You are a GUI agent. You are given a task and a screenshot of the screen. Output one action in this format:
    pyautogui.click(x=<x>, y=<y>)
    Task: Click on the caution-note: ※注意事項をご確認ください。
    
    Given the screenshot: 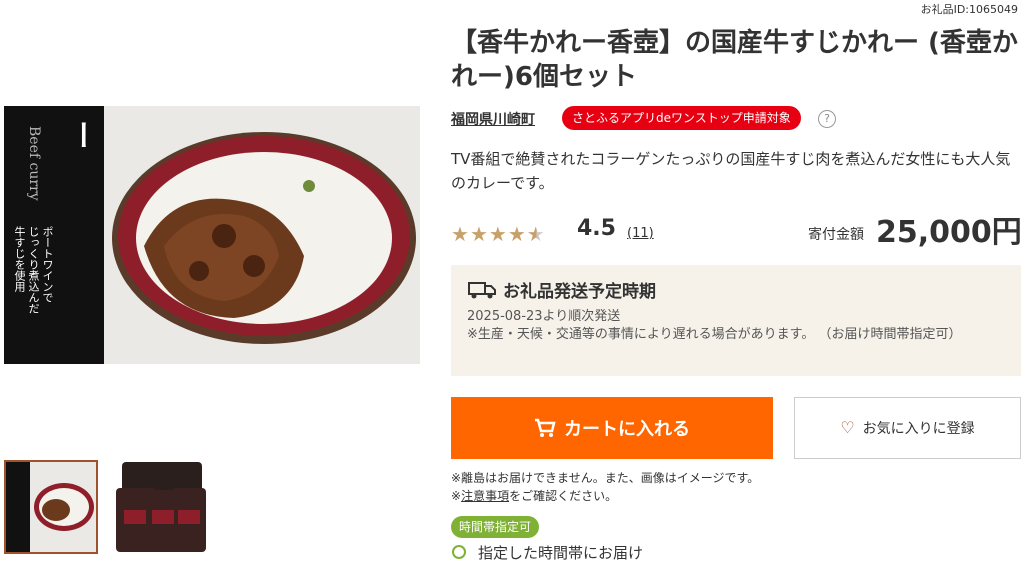 What is the action you would take?
    pyautogui.click(x=534, y=495)
    